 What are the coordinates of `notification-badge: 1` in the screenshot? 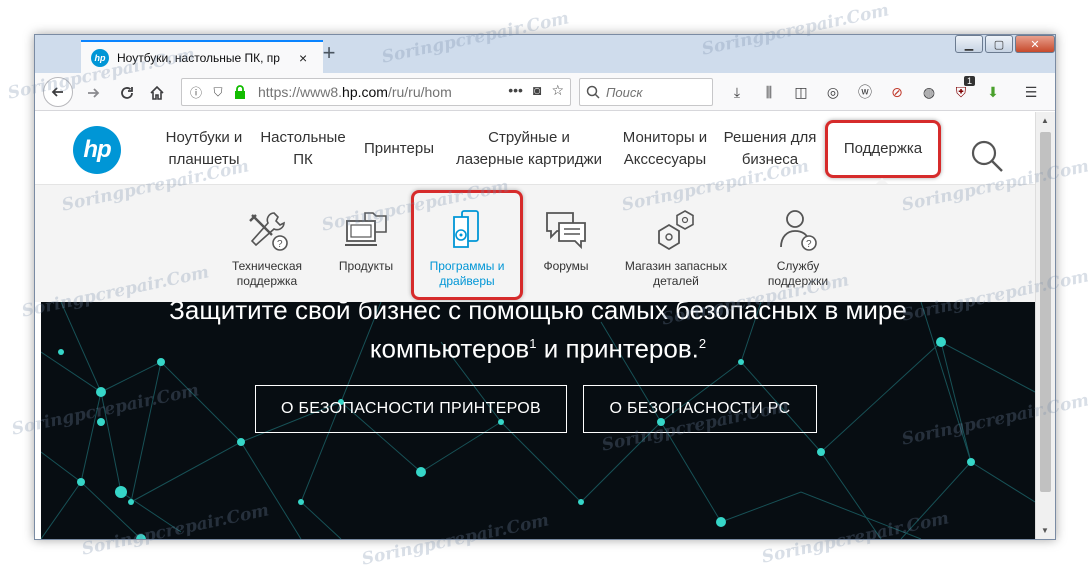 It's located at (969, 81).